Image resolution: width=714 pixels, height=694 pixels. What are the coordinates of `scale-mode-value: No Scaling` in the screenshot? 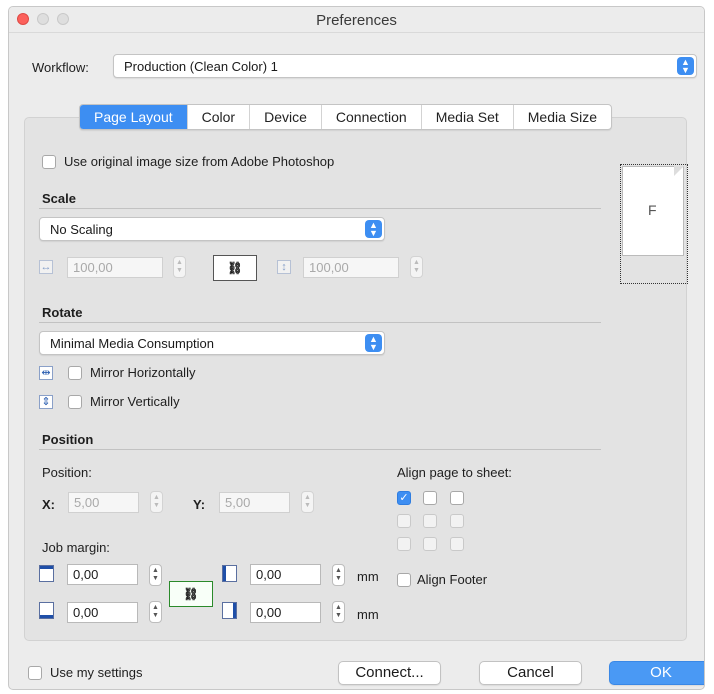 It's located at (81, 229).